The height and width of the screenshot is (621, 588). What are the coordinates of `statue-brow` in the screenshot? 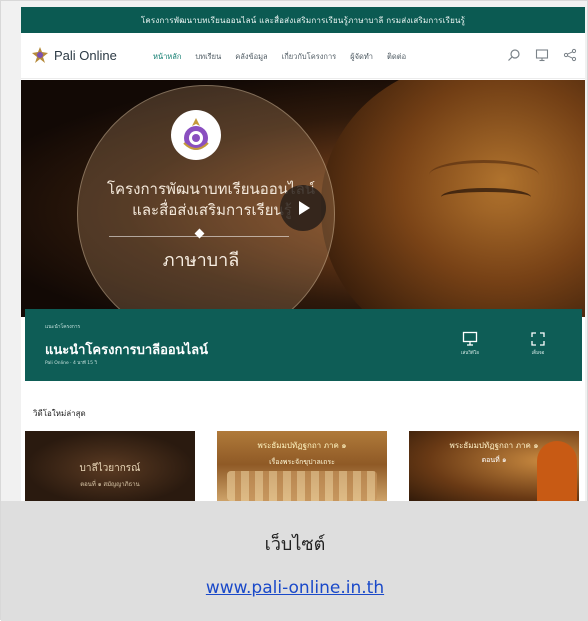 It's located at (484, 175).